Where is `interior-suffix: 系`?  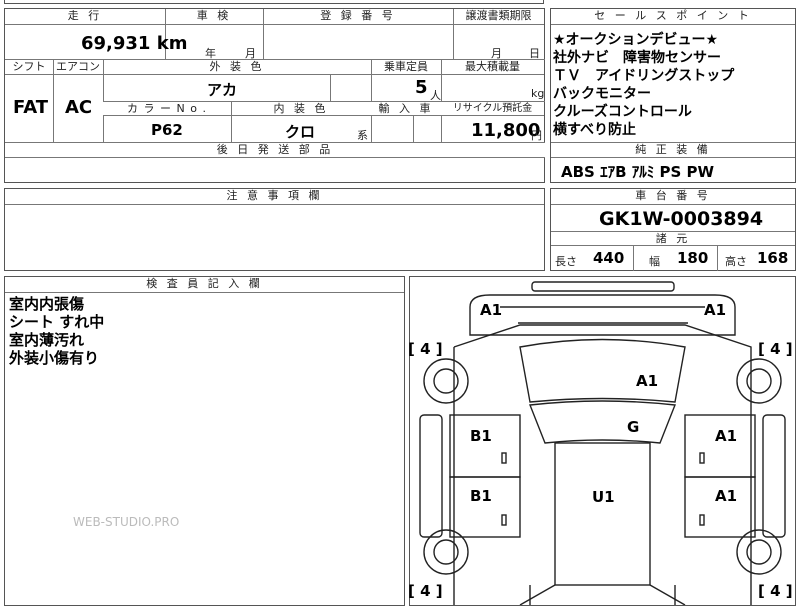
interior-suffix: 系 is located at coordinates (362, 135).